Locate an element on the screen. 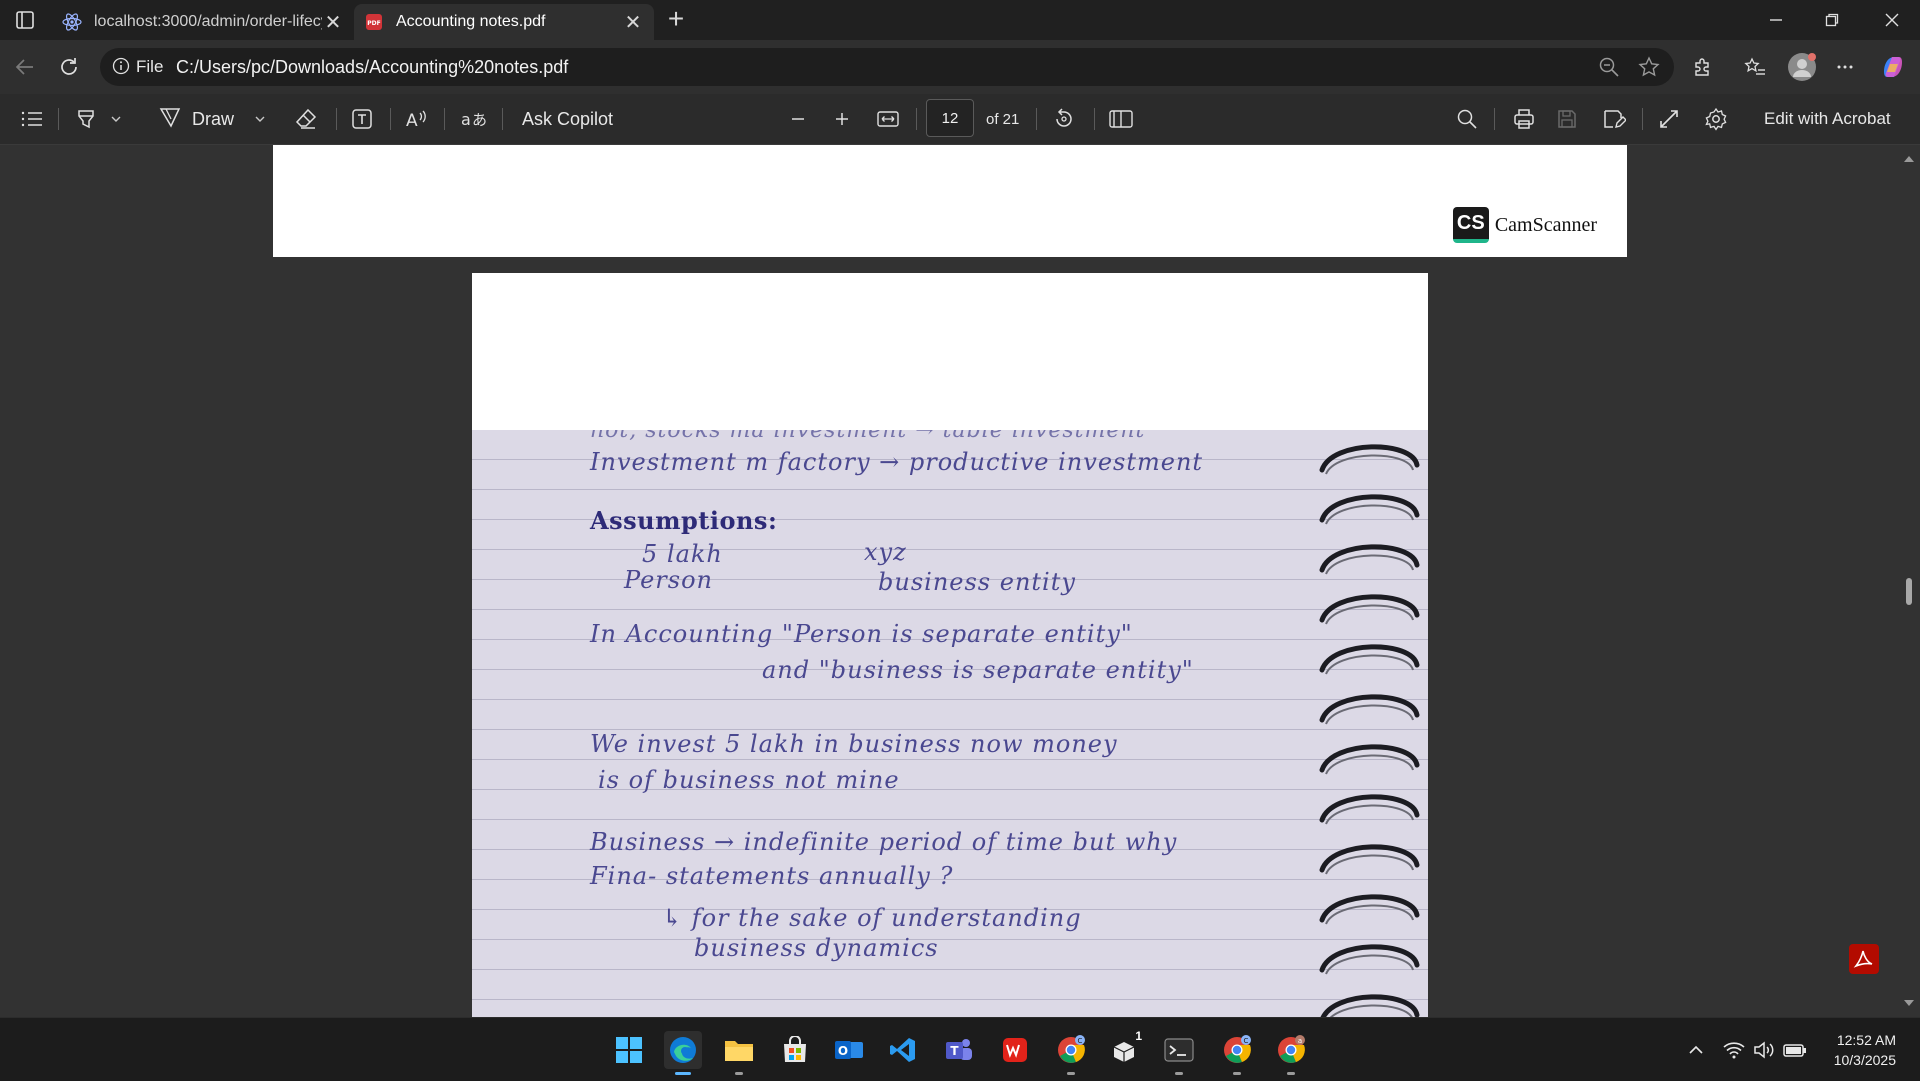  eraser-icon is located at coordinates (306, 119).